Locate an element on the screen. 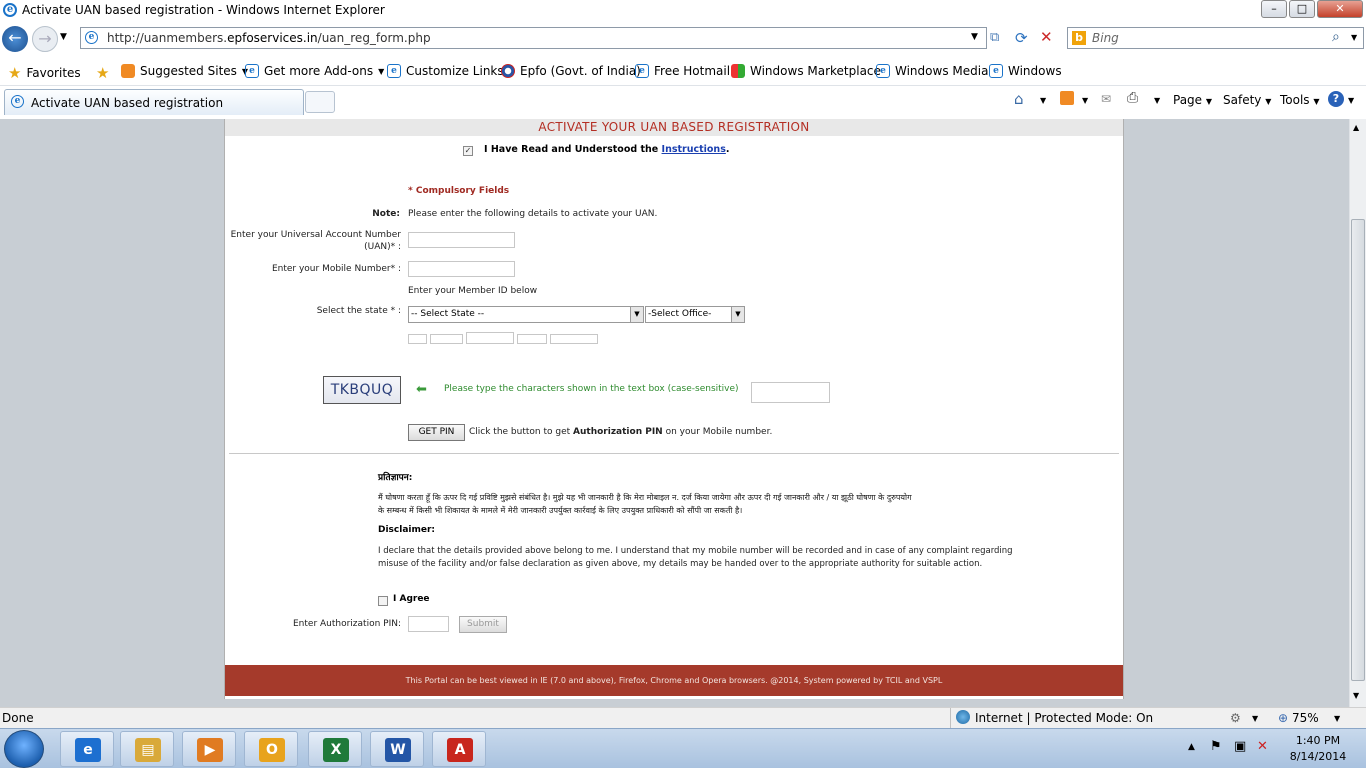 The width and height of the screenshot is (1366, 768). help-dropdown-icon: ▼ is located at coordinates (1351, 100).